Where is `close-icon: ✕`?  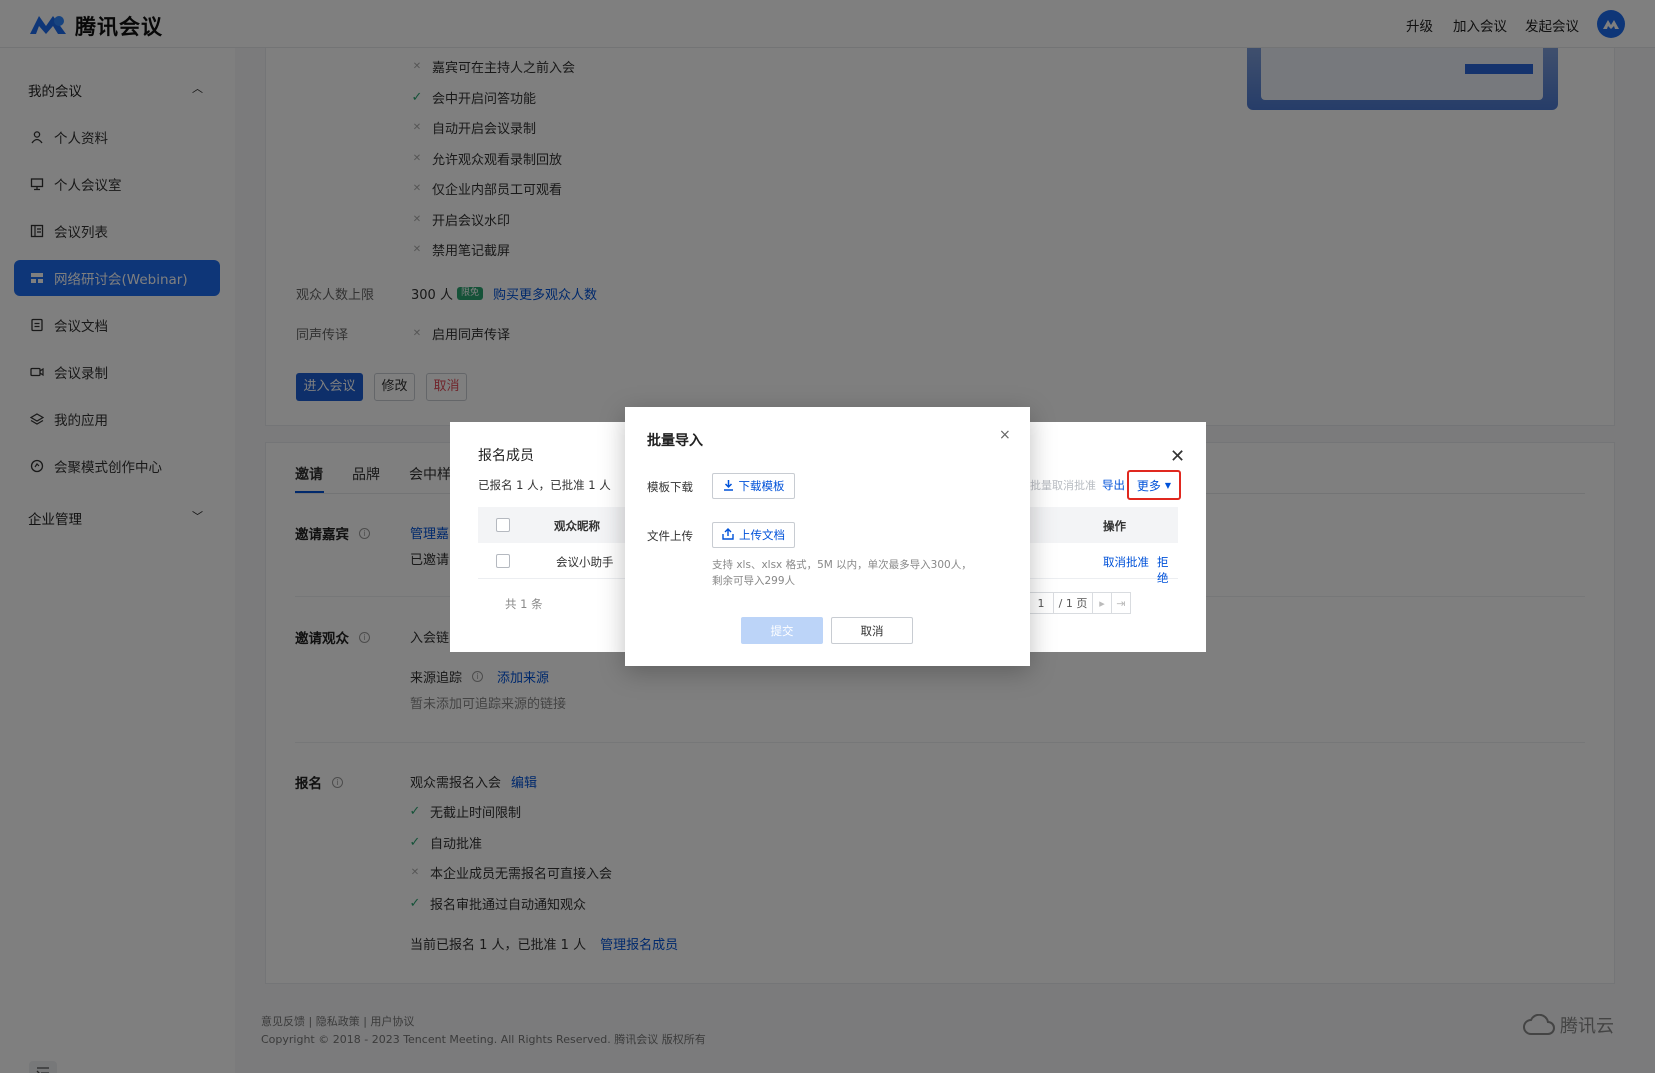 close-icon: ✕ is located at coordinates (1177, 456).